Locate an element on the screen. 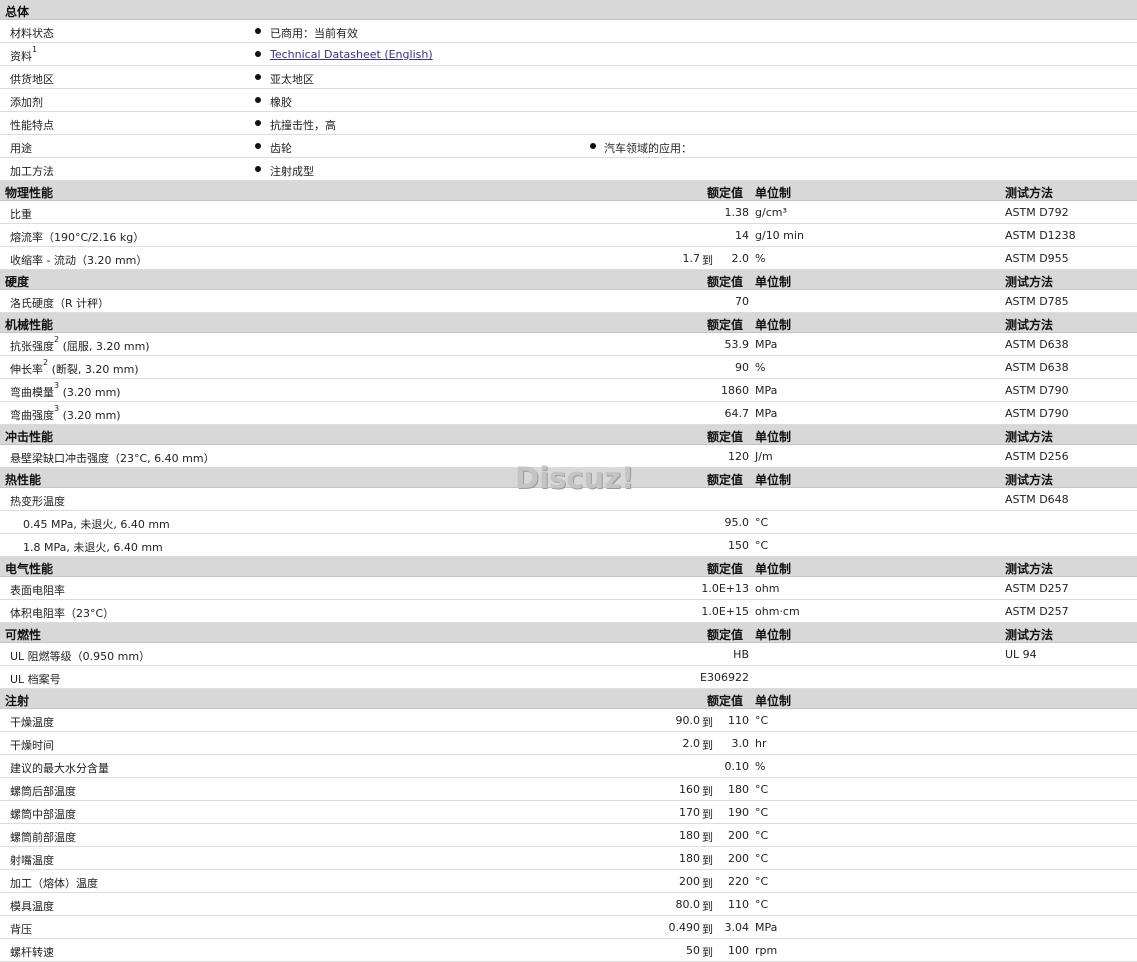 The width and height of the screenshot is (1137, 962). nominal-value: E306922 is located at coordinates (724, 677).